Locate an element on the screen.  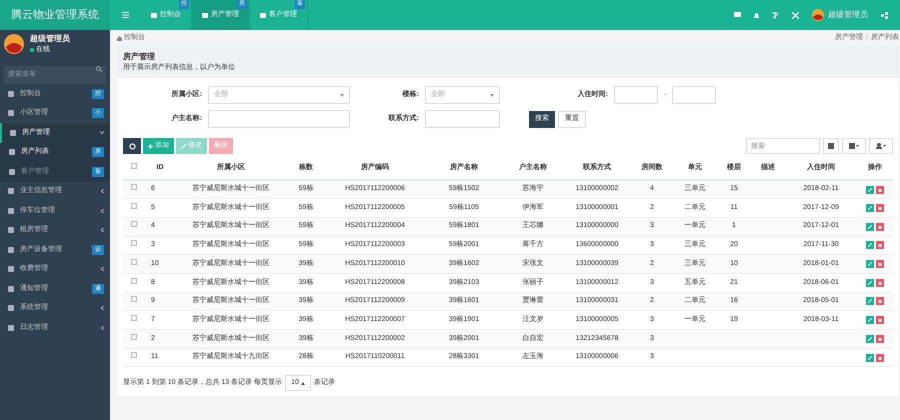
home-icon is located at coordinates (119, 38).